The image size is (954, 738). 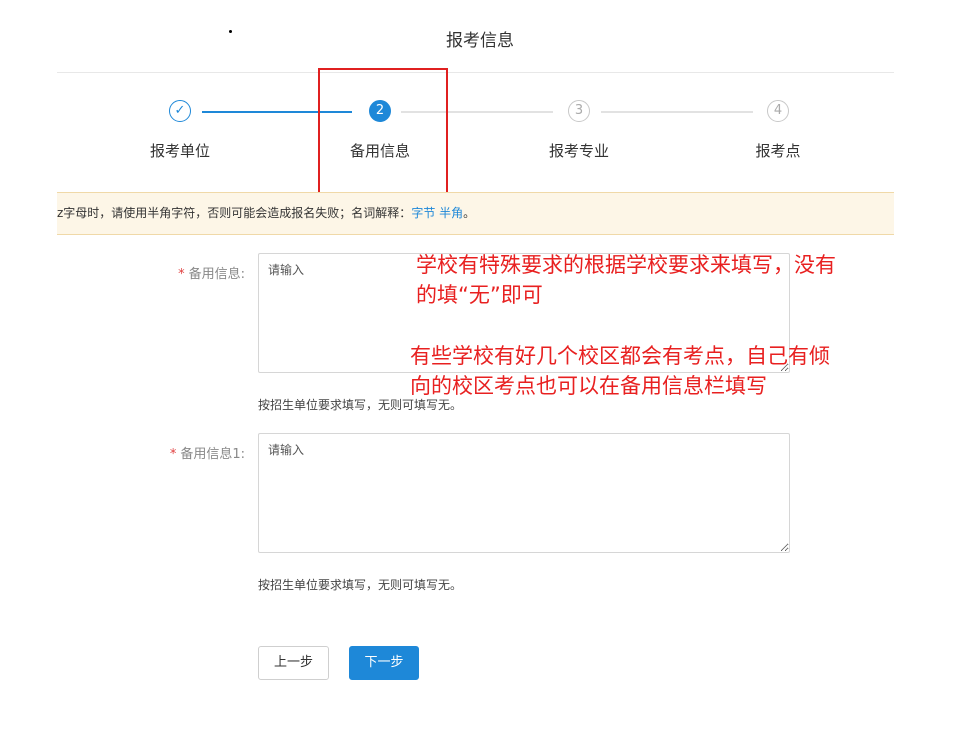 What do you see at coordinates (423, 213) in the screenshot?
I see `notice-link-byte: 字节` at bounding box center [423, 213].